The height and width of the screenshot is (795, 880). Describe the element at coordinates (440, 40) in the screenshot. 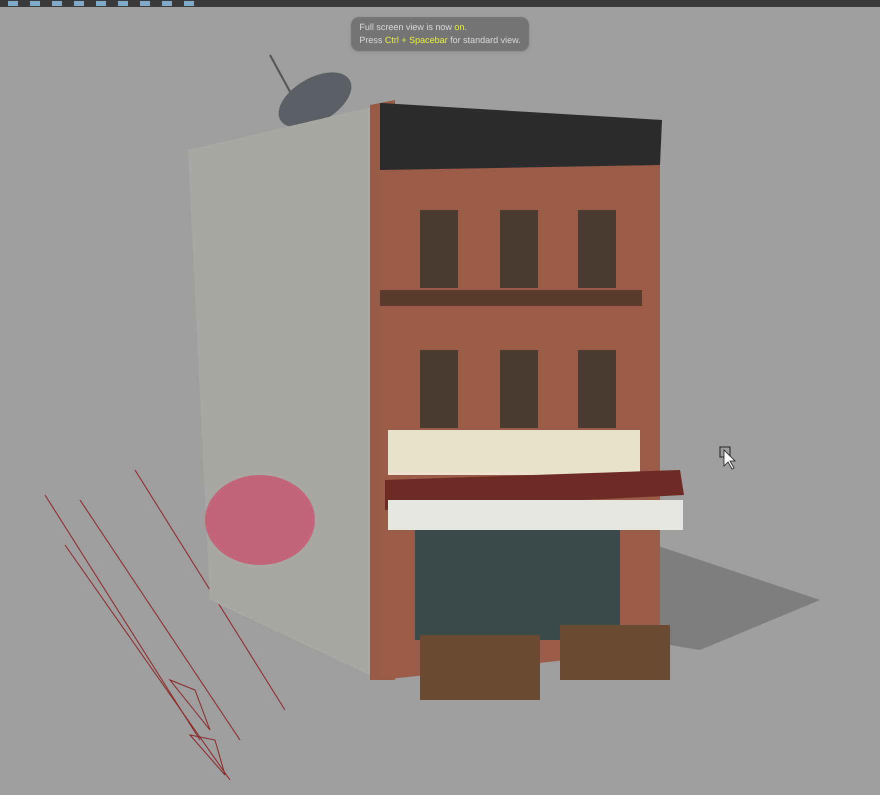

I see `notification-text: Press Ctrl + Spacebar for standard view.` at that location.